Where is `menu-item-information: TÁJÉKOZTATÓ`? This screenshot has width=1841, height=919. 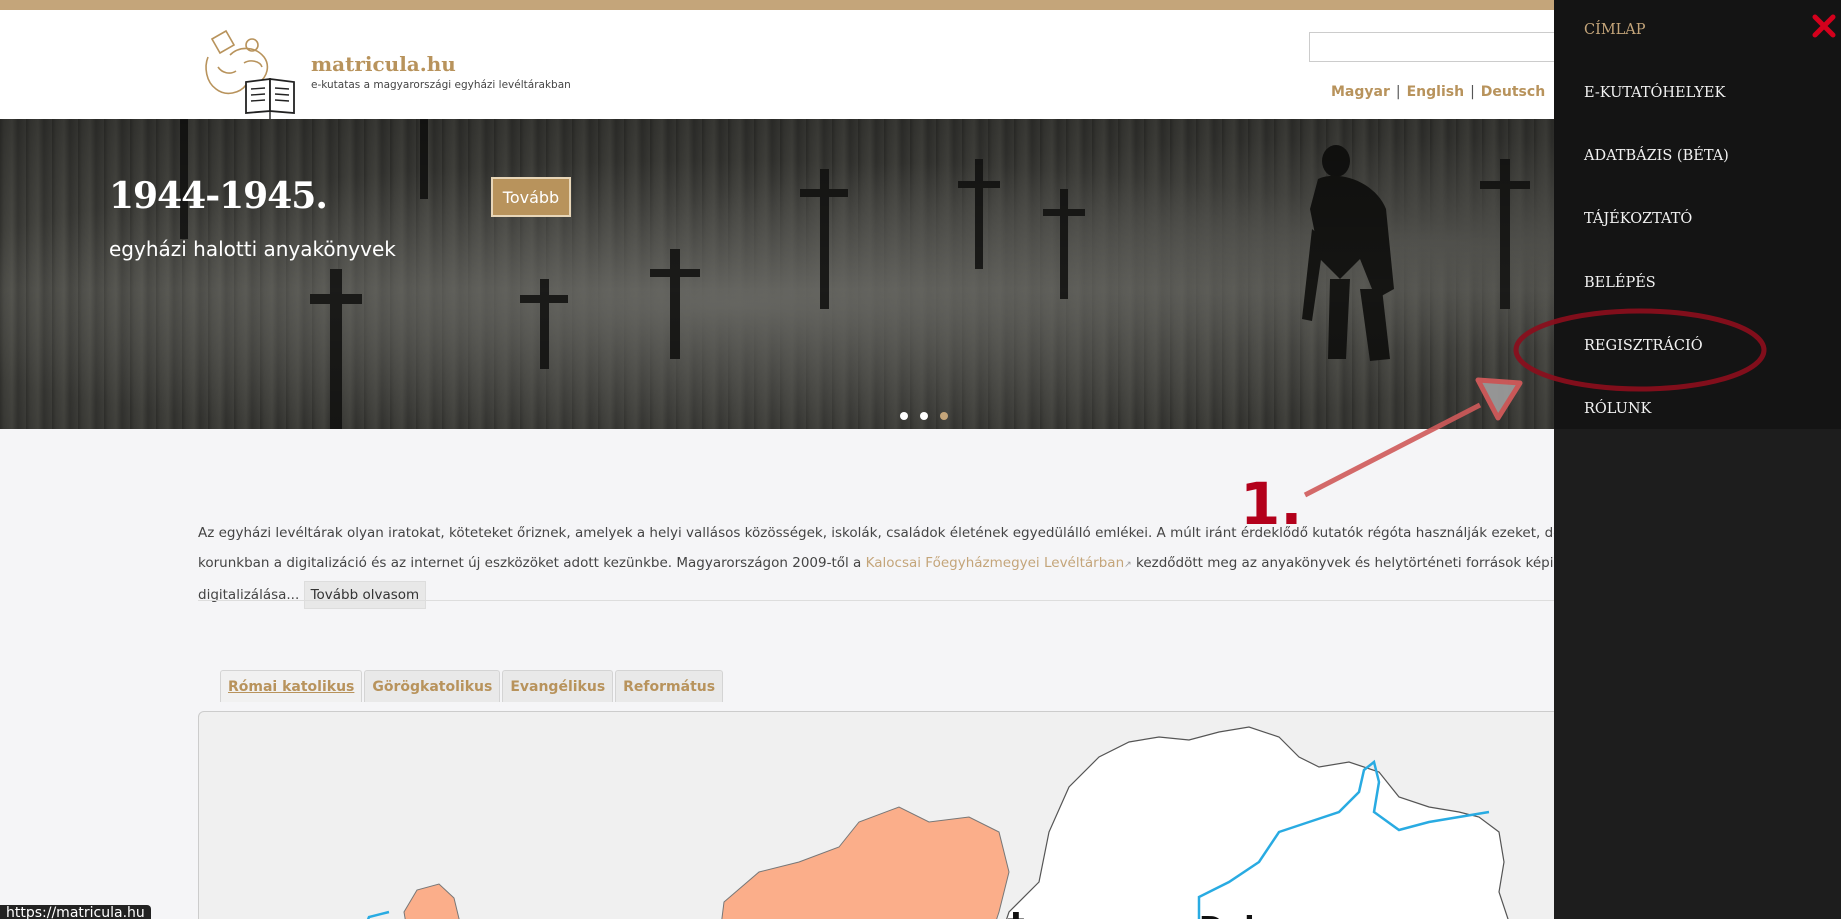
menu-item-information: TÁJÉKOZTATÓ is located at coordinates (1638, 219).